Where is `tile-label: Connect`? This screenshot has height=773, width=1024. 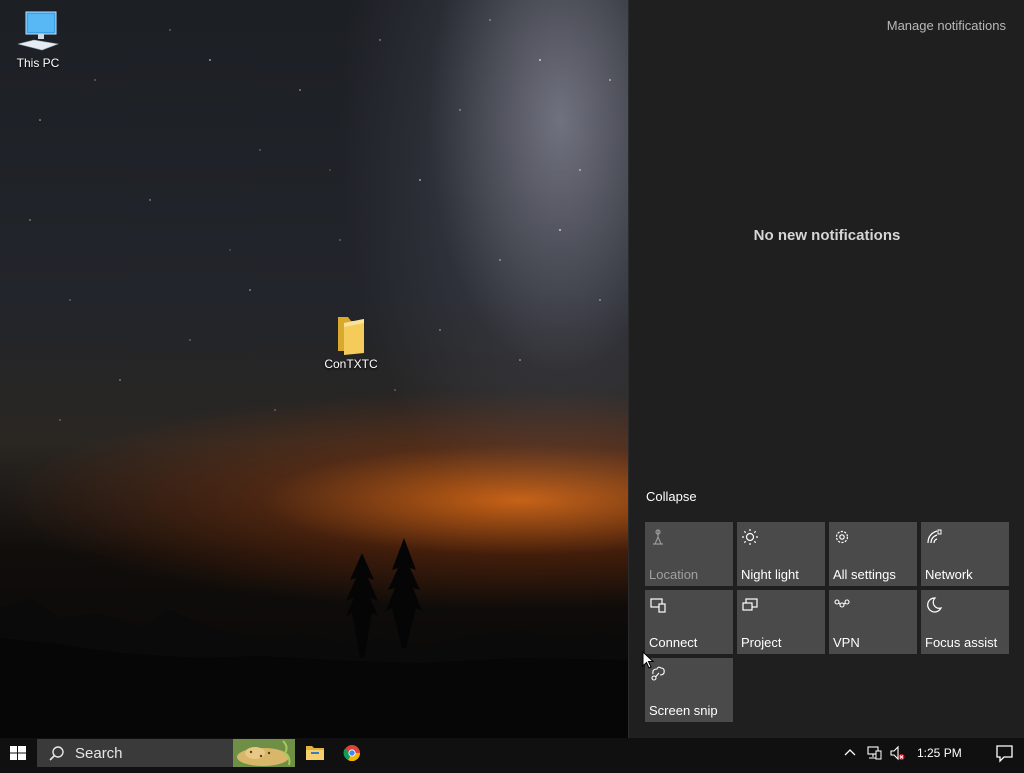 tile-label: Connect is located at coordinates (673, 642).